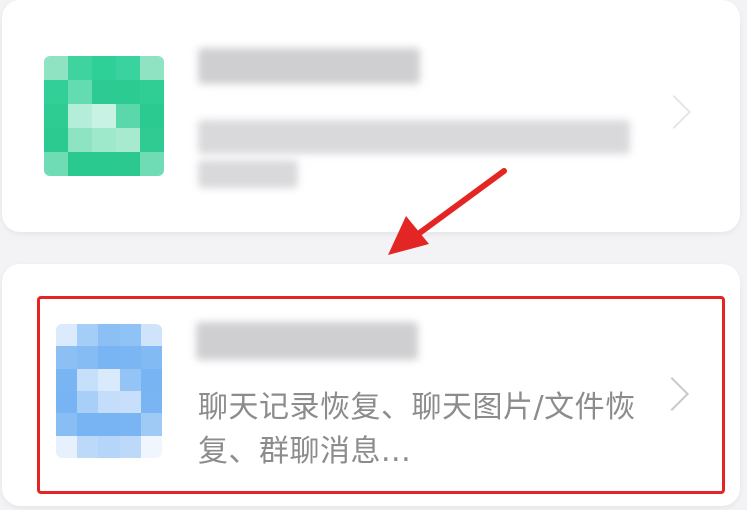  I want to click on card-1-title-obscured, so click(309, 66).